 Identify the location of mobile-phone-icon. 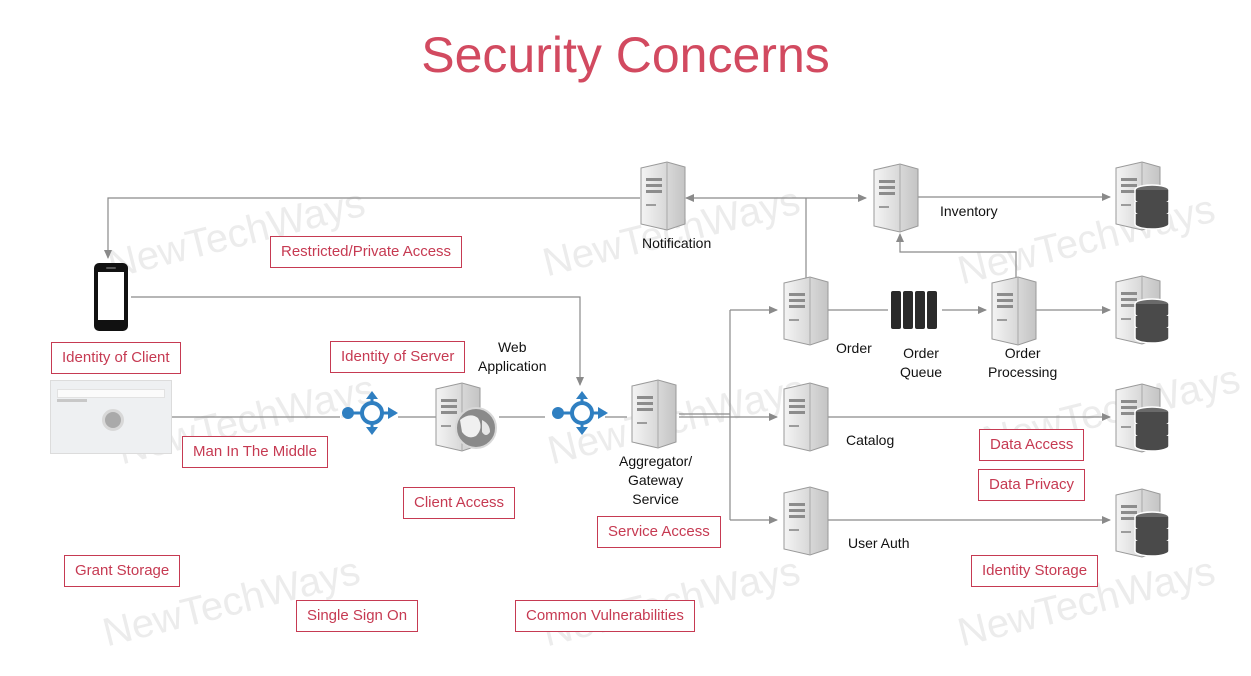
(111, 297).